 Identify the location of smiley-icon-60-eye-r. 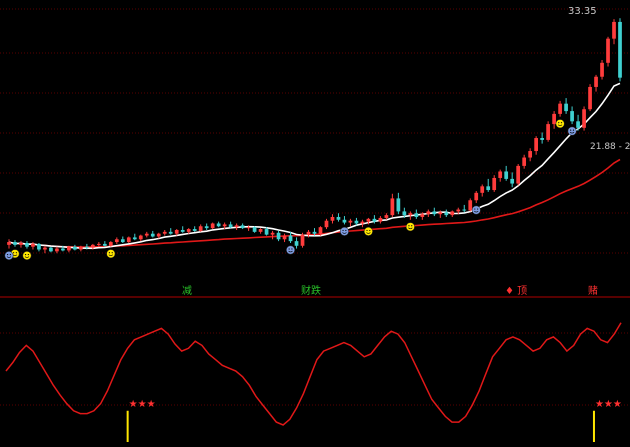
(370, 230).